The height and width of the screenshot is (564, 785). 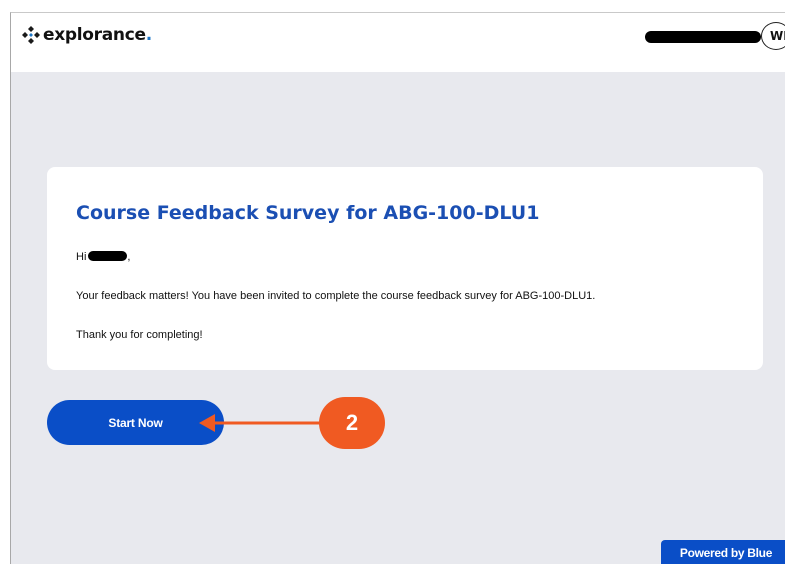 I want to click on powered-by-blue-badge: Powered by Blue, so click(x=723, y=552).